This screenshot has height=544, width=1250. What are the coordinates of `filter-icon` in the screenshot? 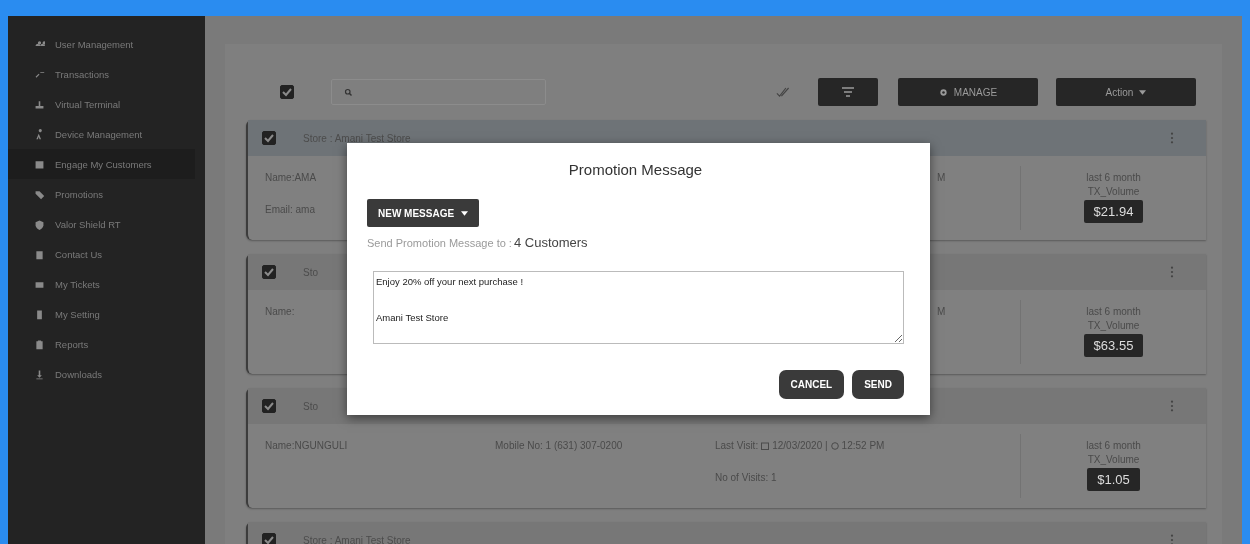 It's located at (848, 92).